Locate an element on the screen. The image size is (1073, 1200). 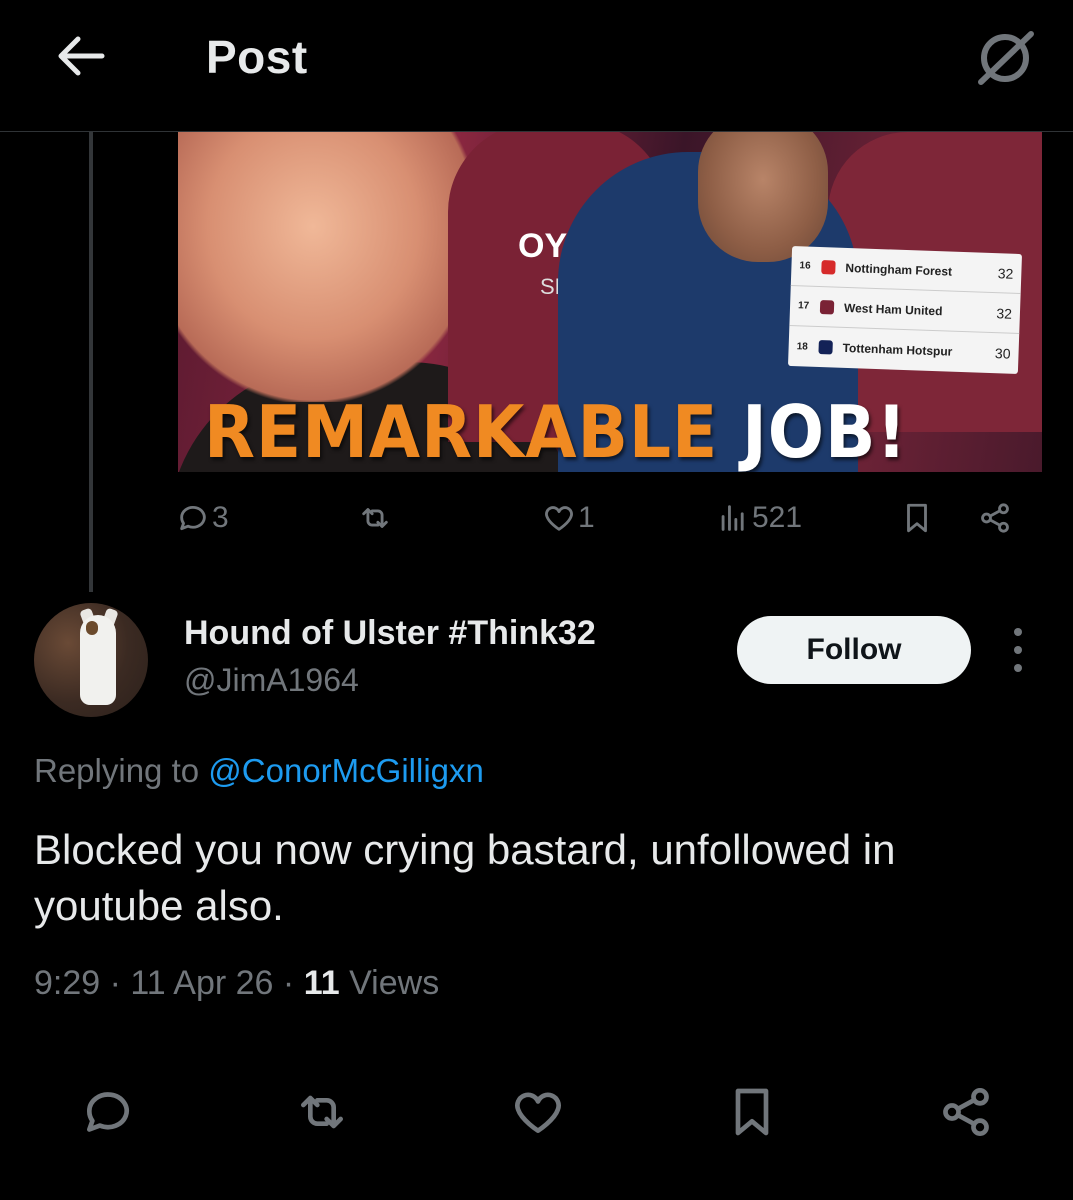
table-team: Tottenham Hotspur is located at coordinates (897, 349).